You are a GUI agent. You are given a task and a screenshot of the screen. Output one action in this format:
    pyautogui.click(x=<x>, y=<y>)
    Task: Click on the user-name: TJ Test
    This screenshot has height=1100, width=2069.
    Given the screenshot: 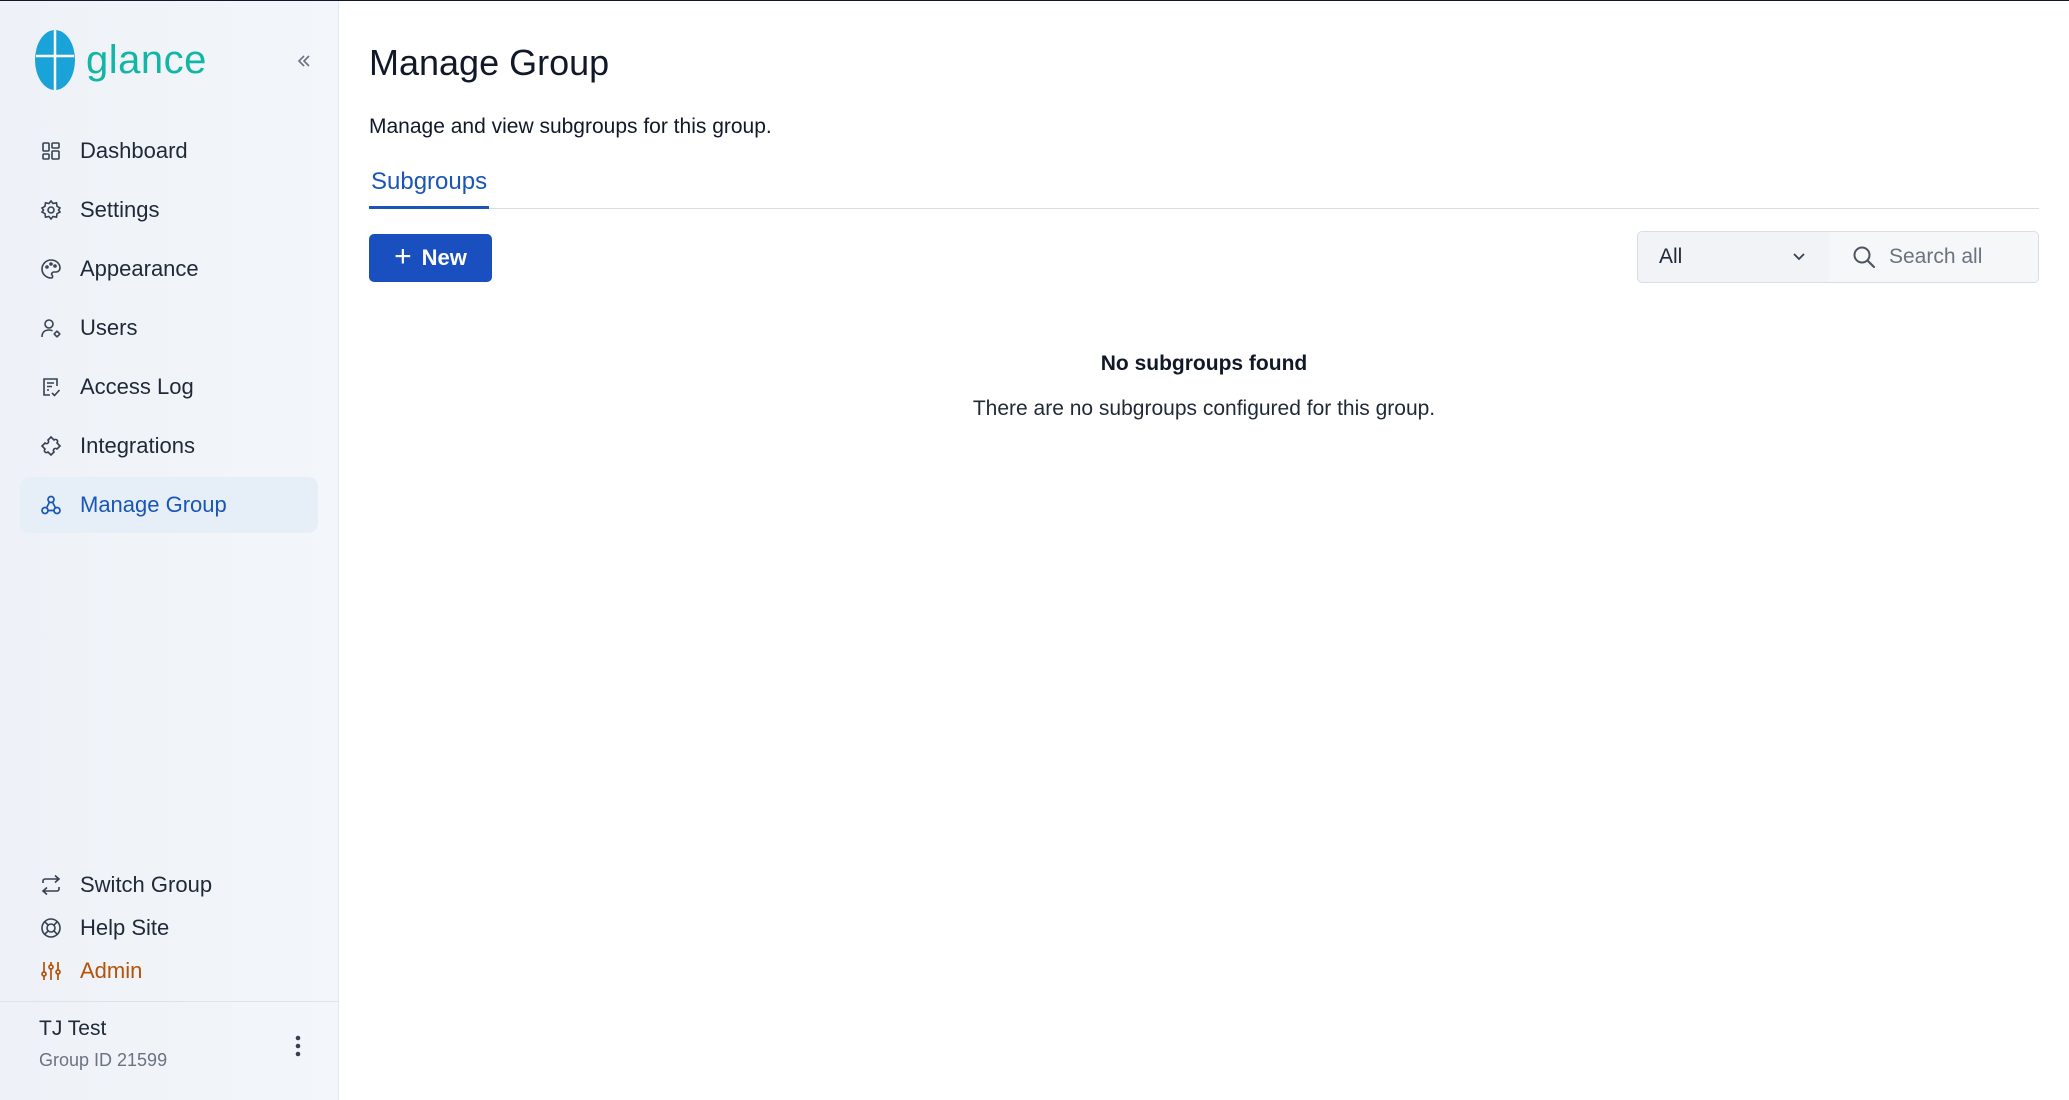 What is the action you would take?
    pyautogui.click(x=73, y=1028)
    